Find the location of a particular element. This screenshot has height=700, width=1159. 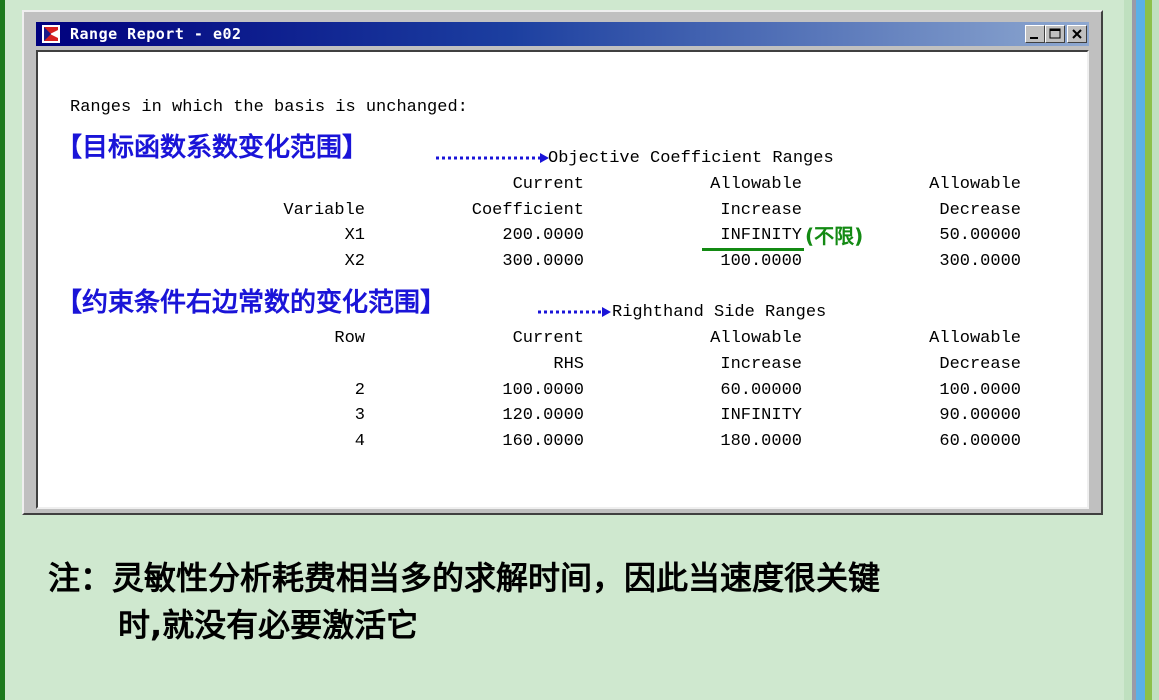

right-decor-stripes is located at coordinates (1141, 350).